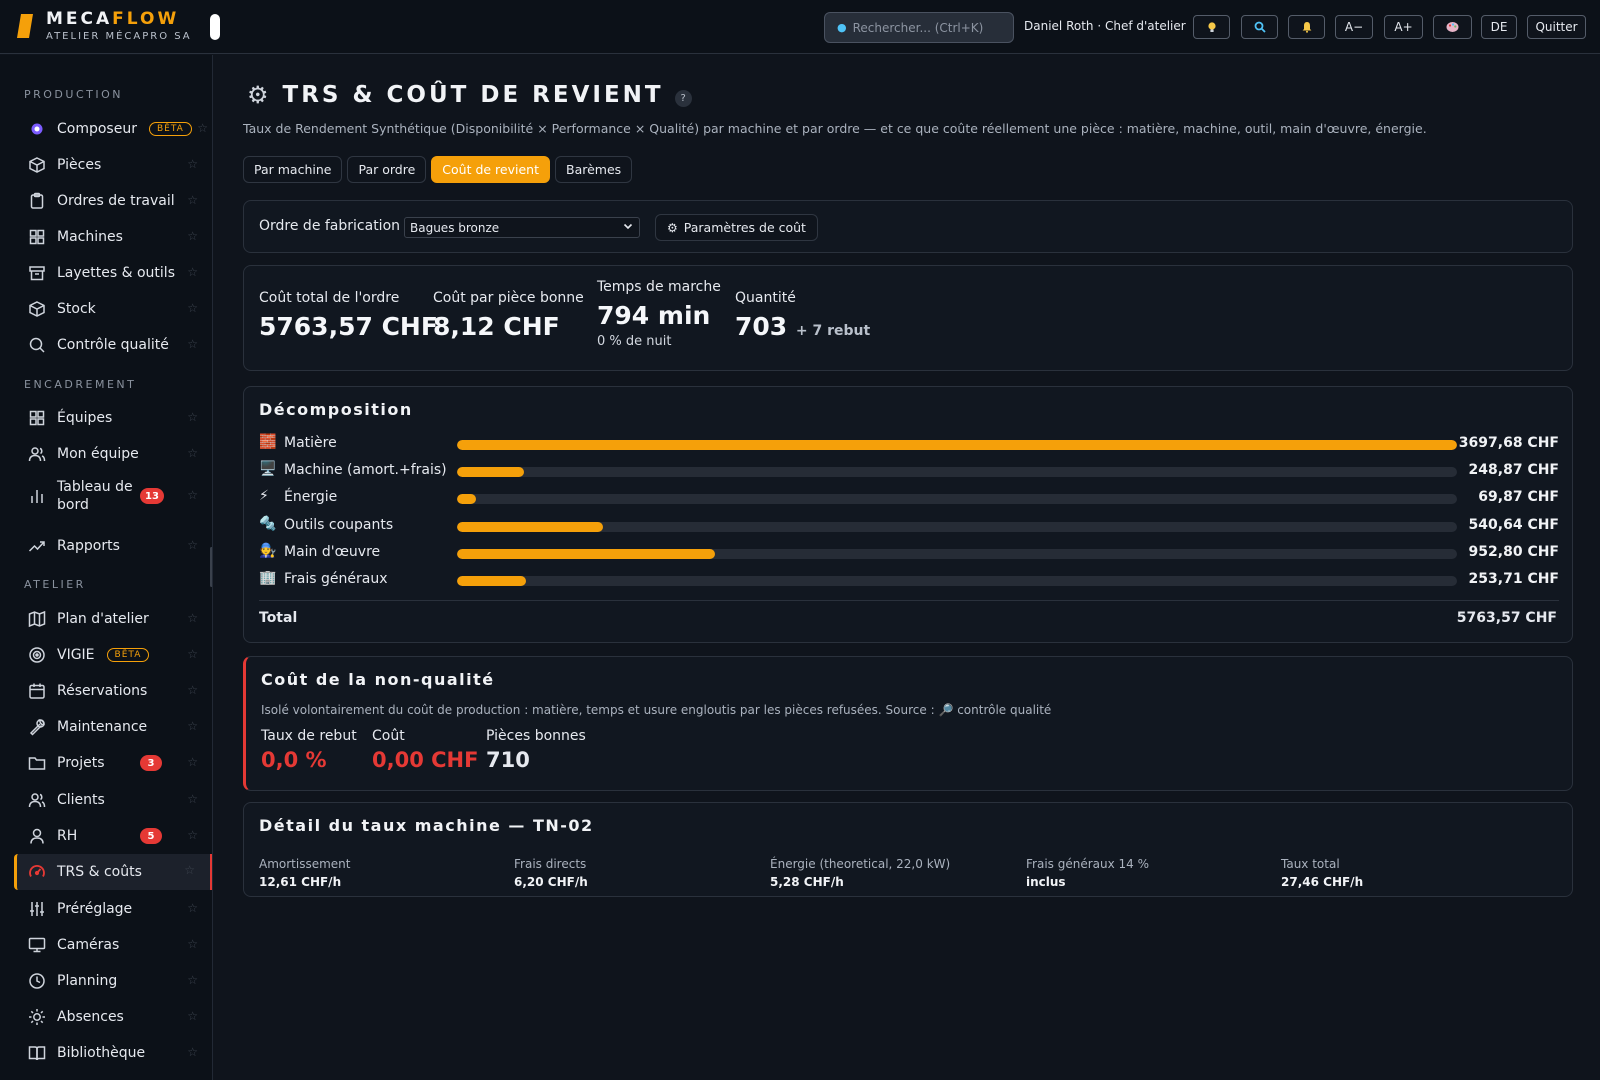  What do you see at coordinates (336, 409) in the screenshot?
I see `breakdown-title: Décomposition` at bounding box center [336, 409].